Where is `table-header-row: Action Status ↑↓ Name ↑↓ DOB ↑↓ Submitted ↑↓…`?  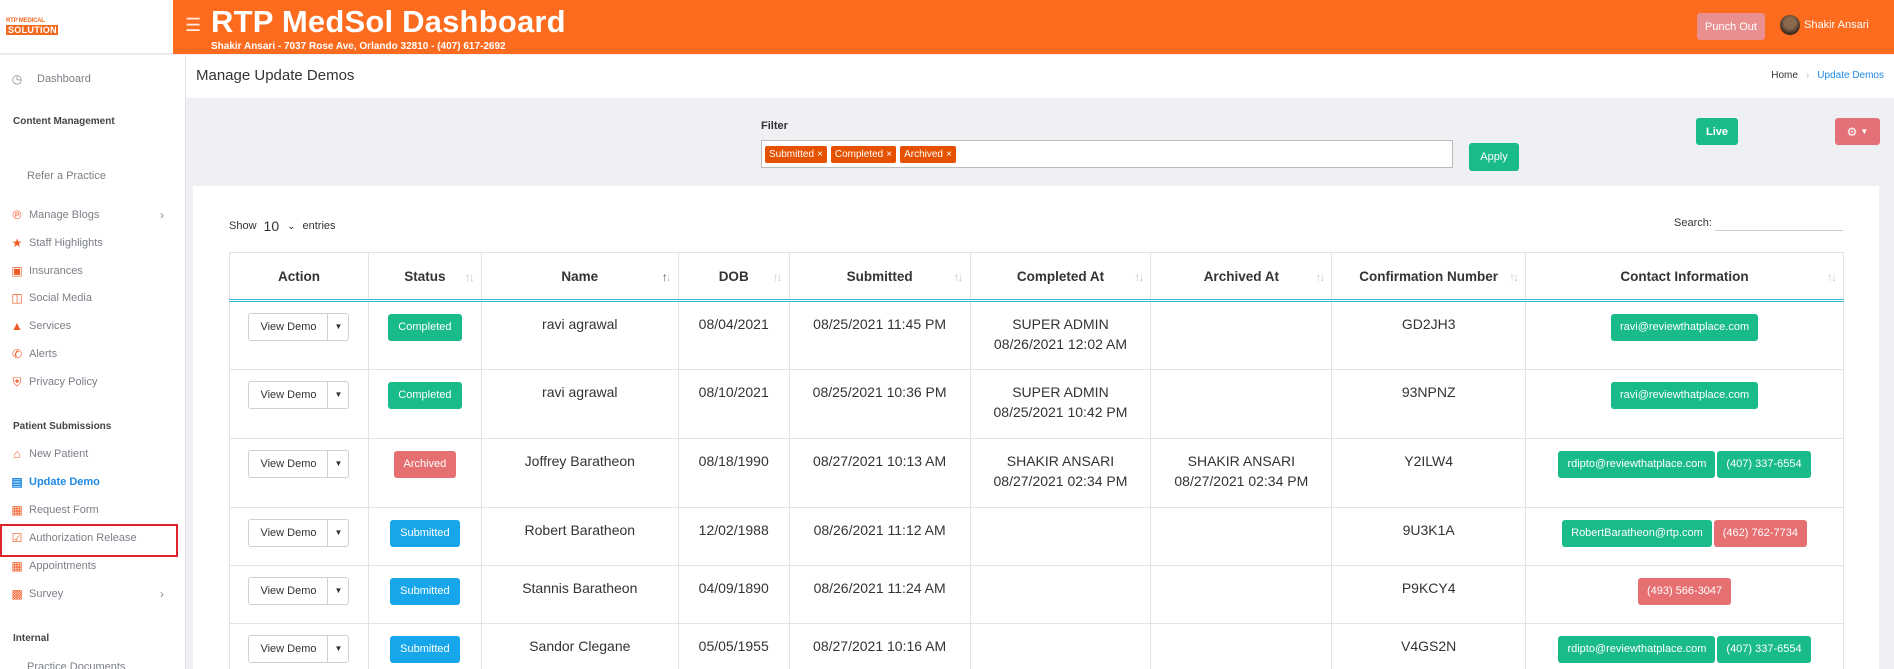 table-header-row: Action Status ↑↓ Name ↑↓ DOB ↑↓ Submitted ↑↓… is located at coordinates (1036, 277).